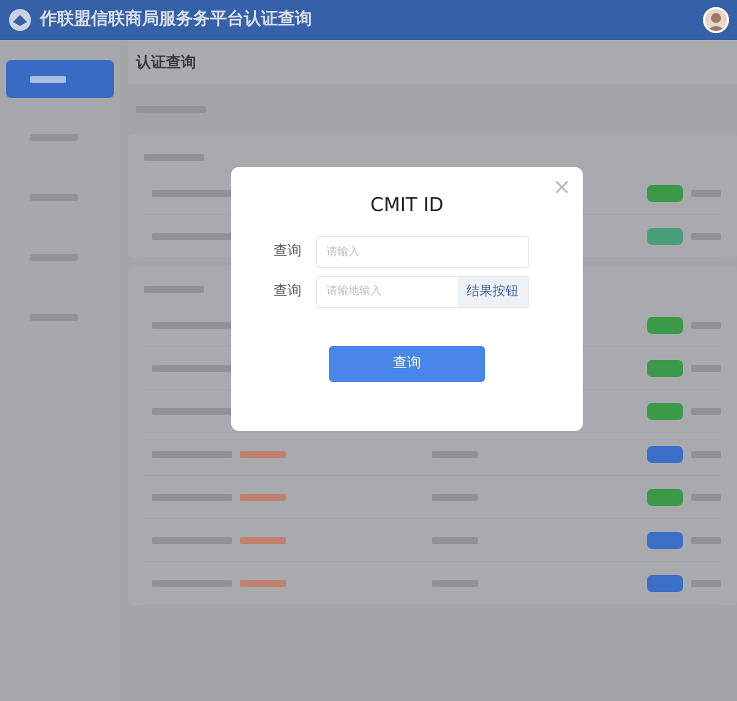 This screenshot has width=737, height=701. What do you see at coordinates (20, 20) in the screenshot?
I see `logo-icon` at bounding box center [20, 20].